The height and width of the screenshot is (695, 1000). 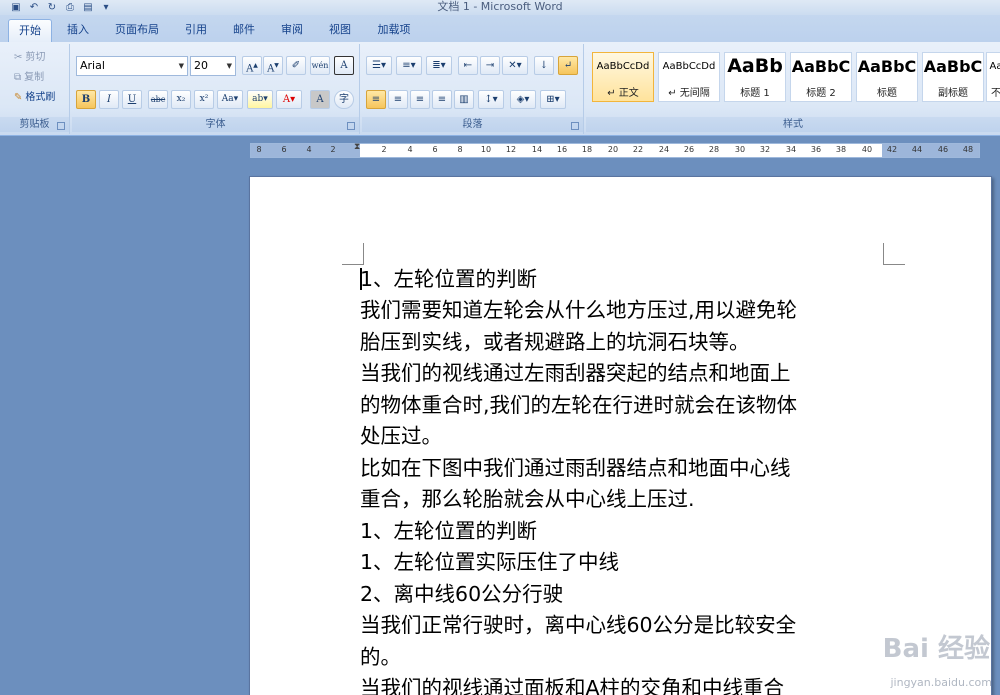 What do you see at coordinates (941, 682) in the screenshot?
I see `watermark-url: jingyan.baidu.com` at bounding box center [941, 682].